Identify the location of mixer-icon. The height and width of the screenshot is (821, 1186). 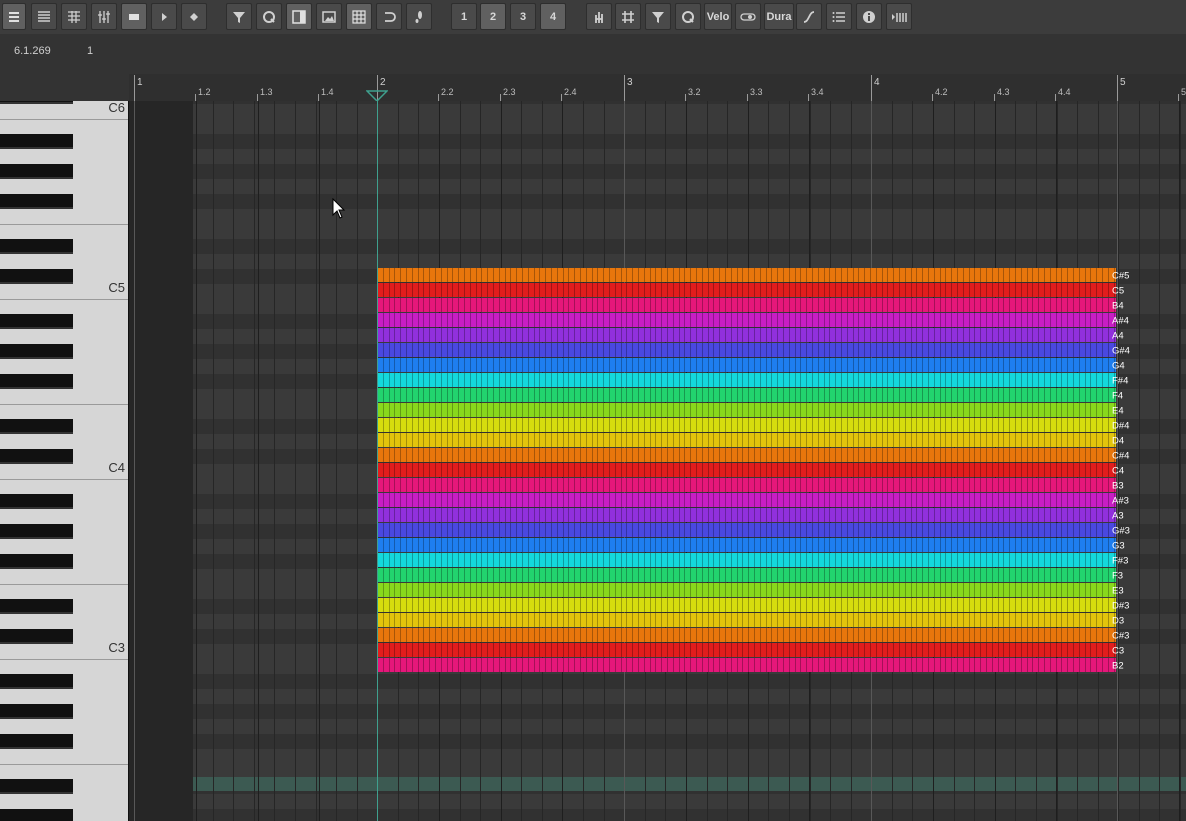
(104, 16).